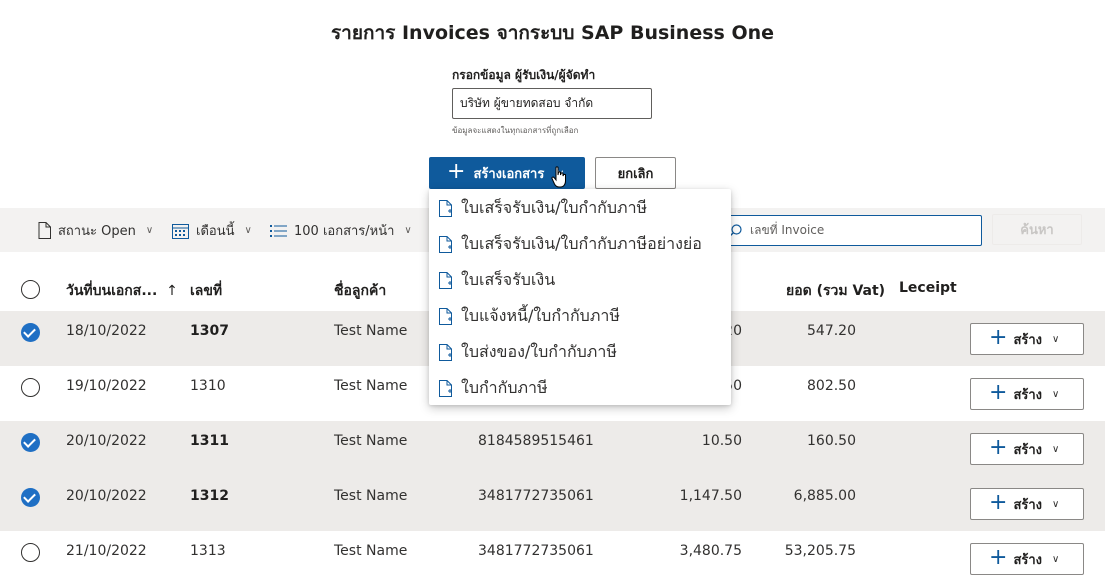 This screenshot has width=1105, height=586. I want to click on row-vat: 1,147.50, so click(710, 496).